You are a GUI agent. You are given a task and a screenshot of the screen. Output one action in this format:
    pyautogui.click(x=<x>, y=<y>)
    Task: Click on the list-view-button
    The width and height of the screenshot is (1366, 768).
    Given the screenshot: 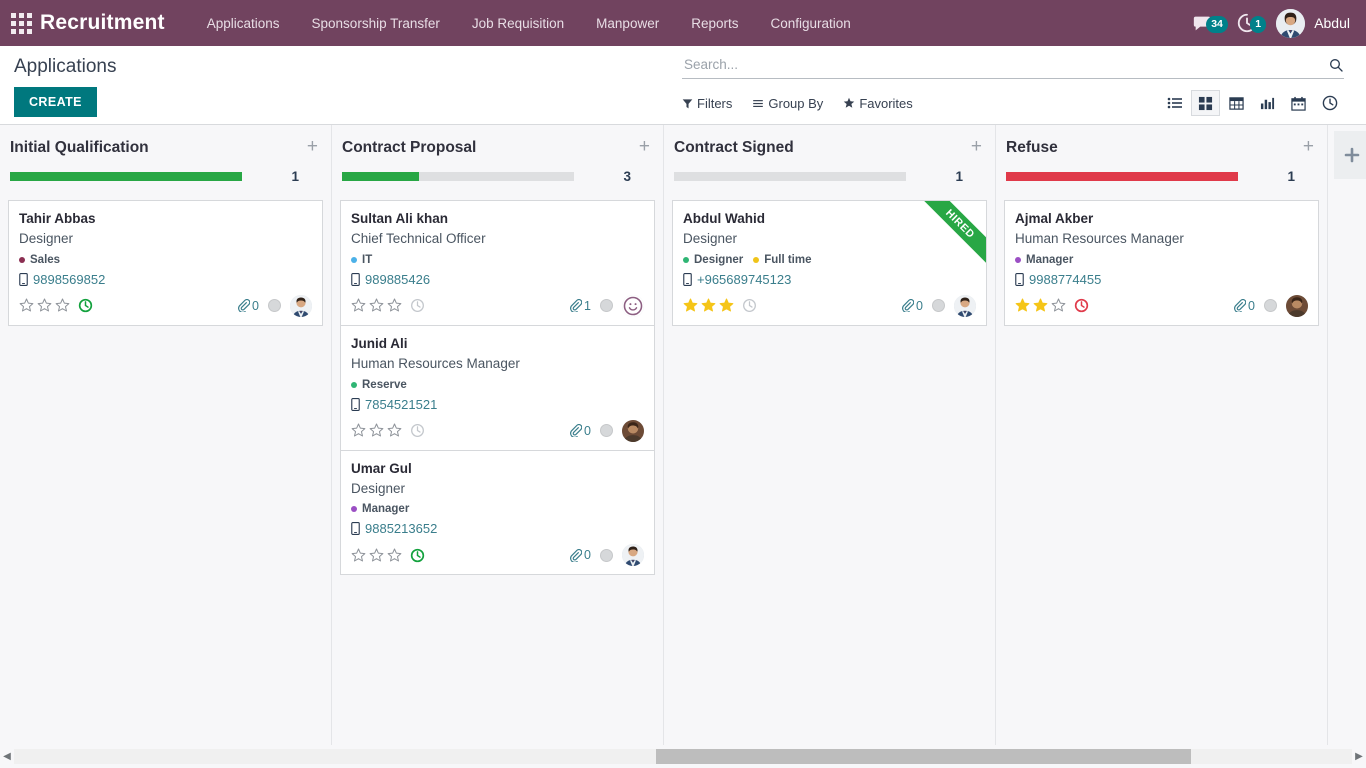 What is the action you would take?
    pyautogui.click(x=1174, y=103)
    